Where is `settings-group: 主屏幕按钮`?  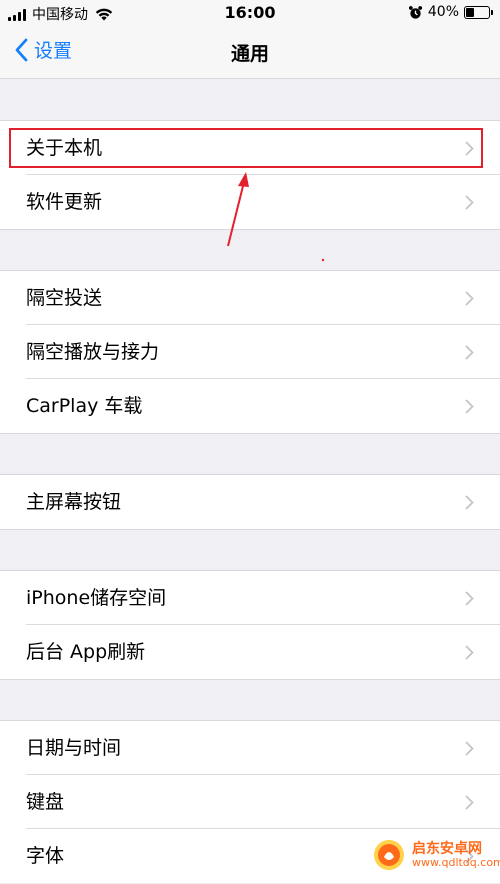
settings-group: 主屏幕按钮 is located at coordinates (250, 502).